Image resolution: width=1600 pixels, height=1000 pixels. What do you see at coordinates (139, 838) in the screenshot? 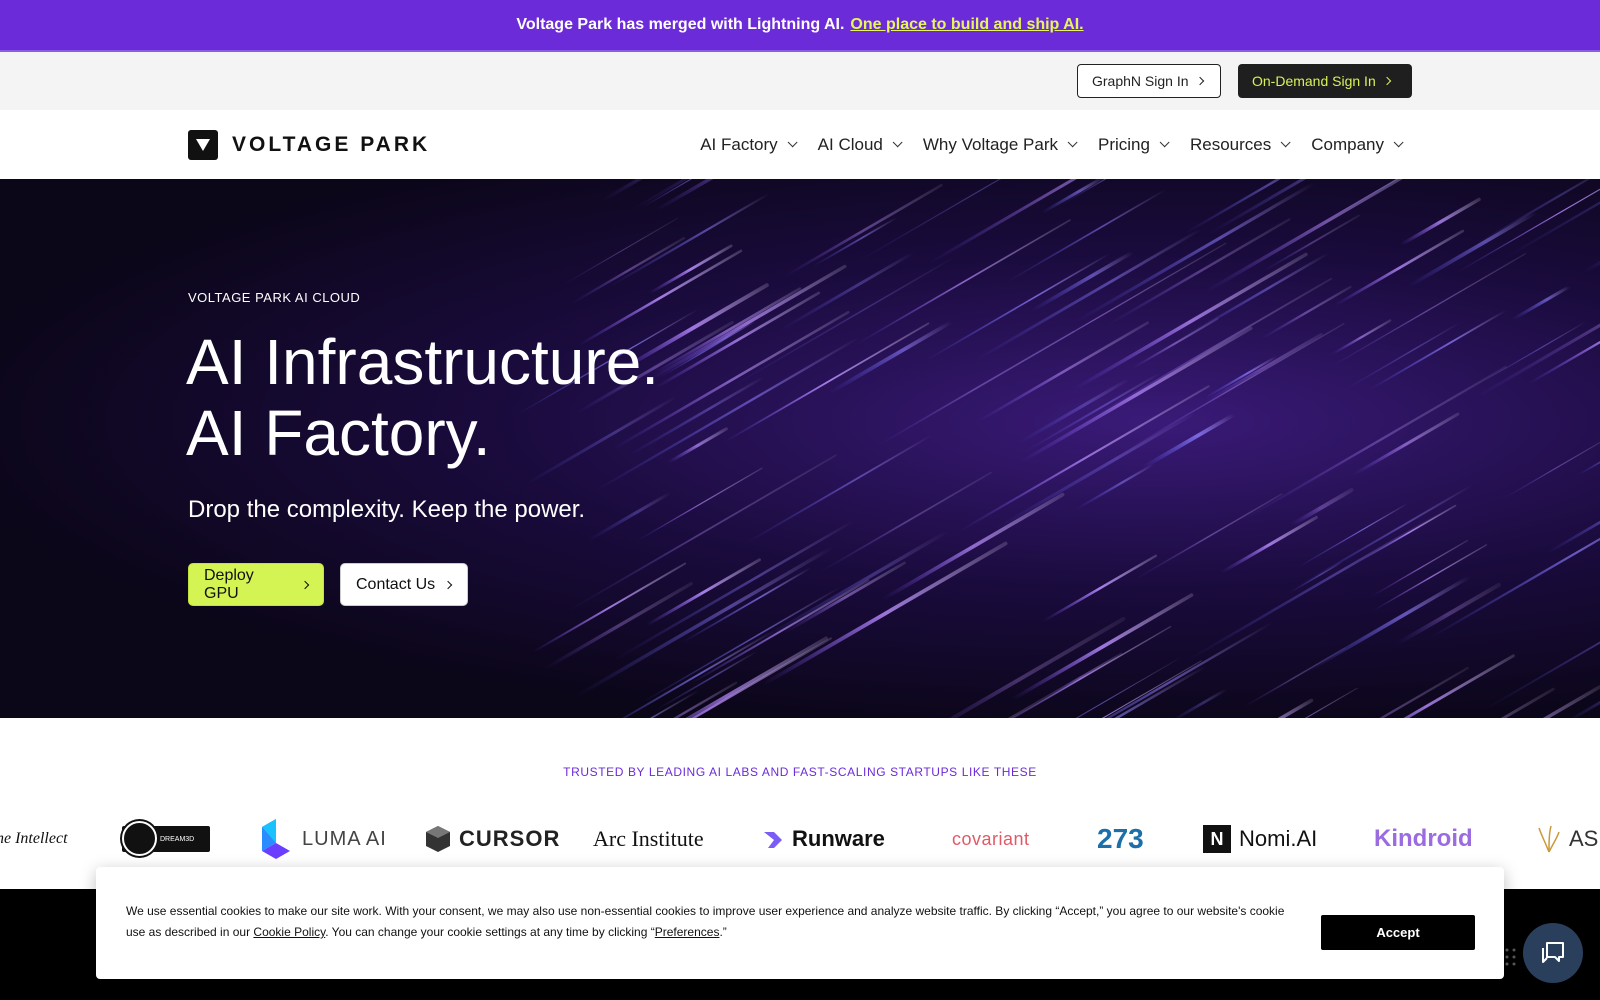
I see `logo-dream3d-circle-icon` at bounding box center [139, 838].